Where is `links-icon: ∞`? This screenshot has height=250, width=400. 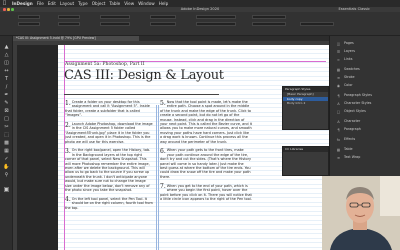
links-icon: ∞ is located at coordinates (338, 60).